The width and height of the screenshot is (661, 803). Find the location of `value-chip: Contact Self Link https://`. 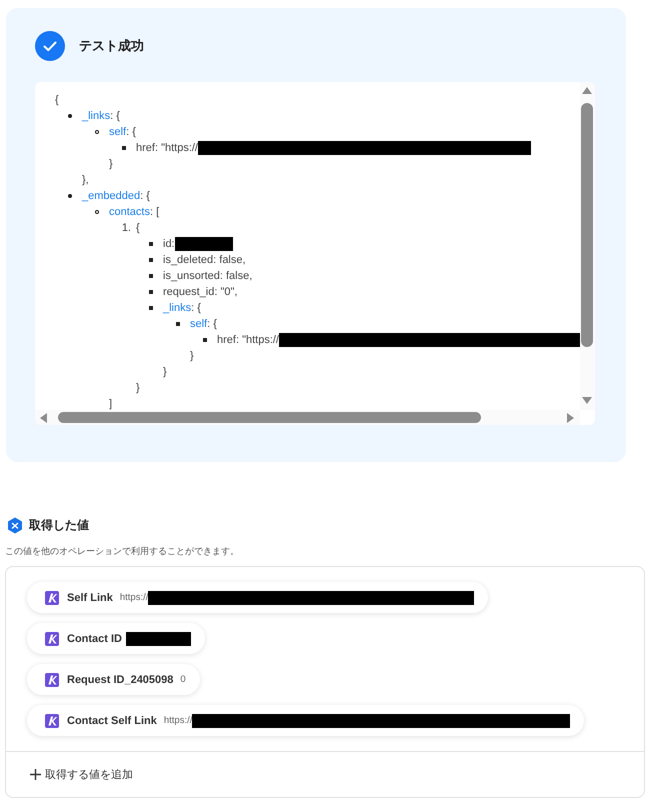

value-chip: Contact Self Link https:// is located at coordinates (305, 720).